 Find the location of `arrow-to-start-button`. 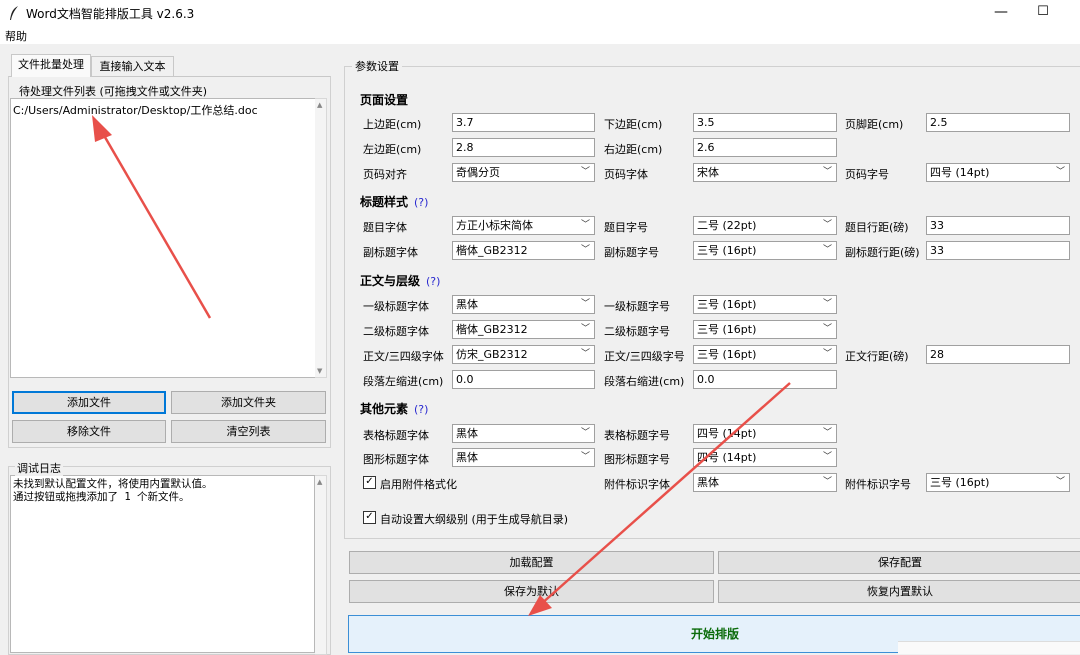

arrow-to-start-button is located at coordinates (659, 499).